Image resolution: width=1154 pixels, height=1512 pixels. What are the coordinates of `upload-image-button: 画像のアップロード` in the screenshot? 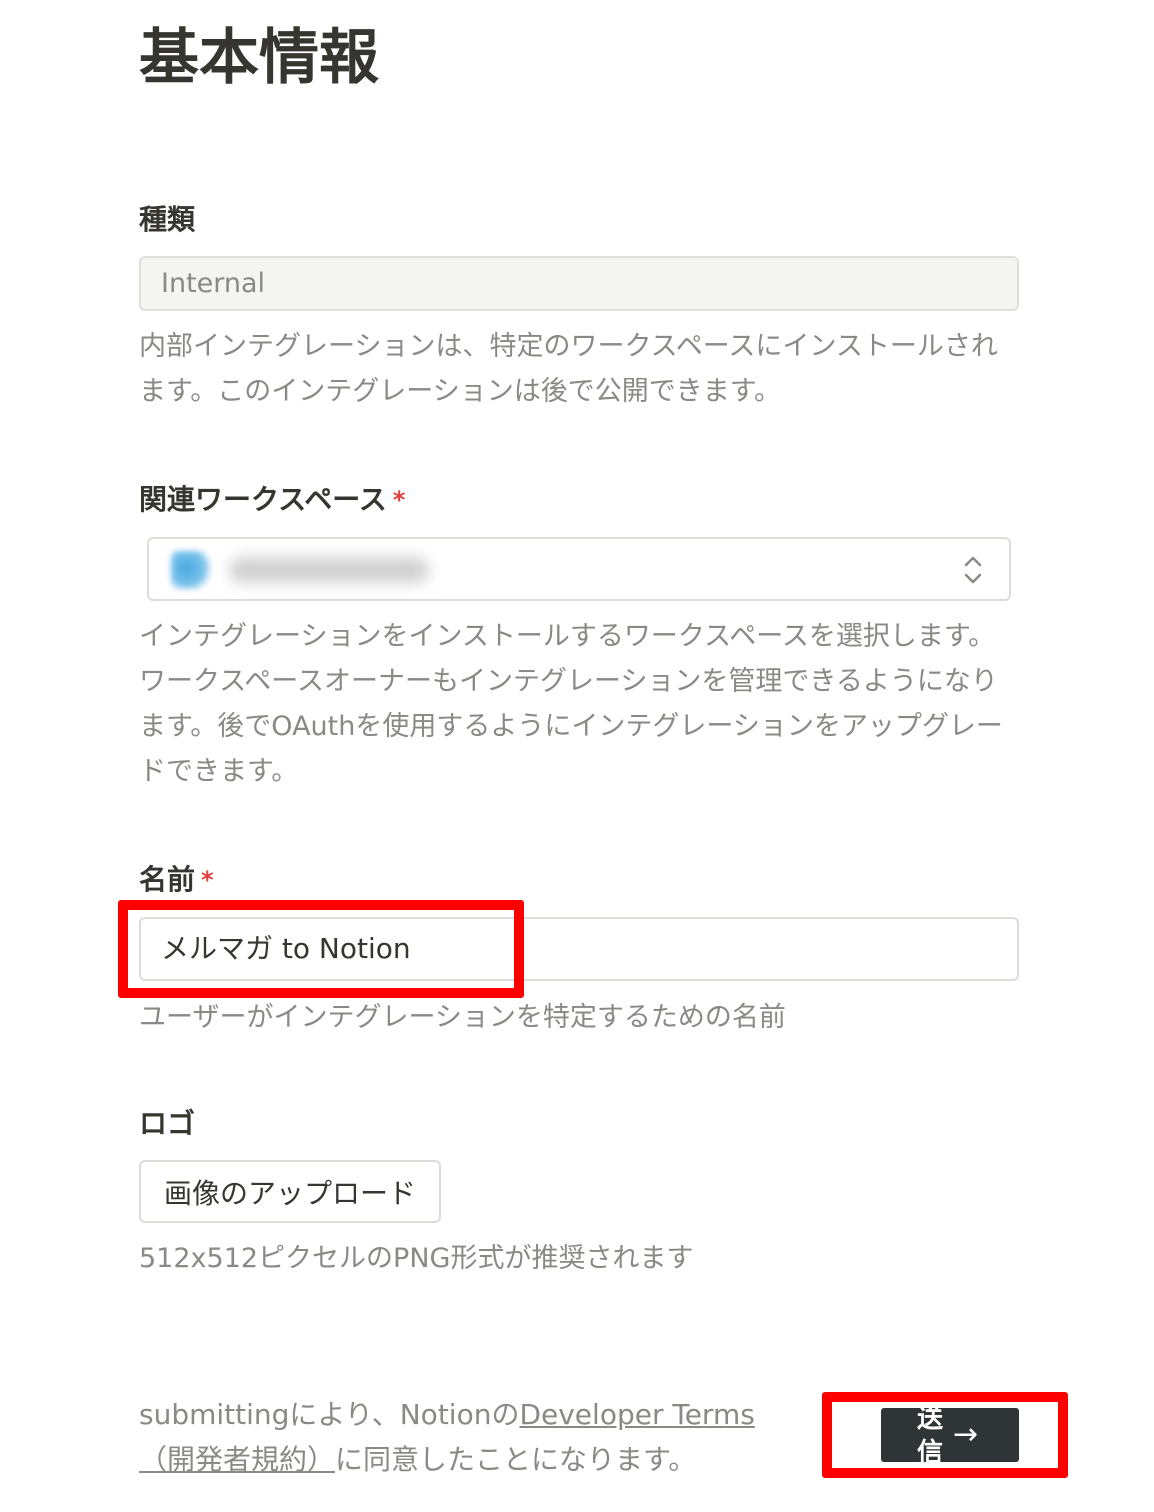 It's located at (290, 1191).